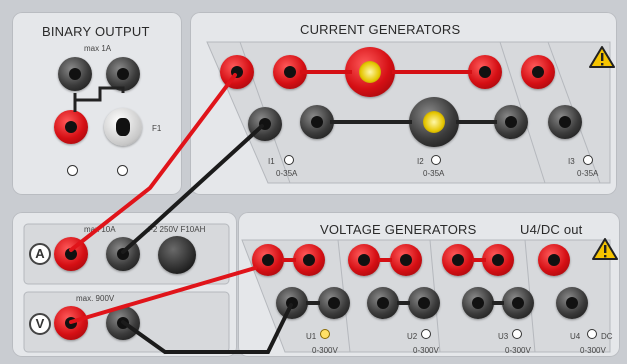 The height and width of the screenshot is (364, 627). Describe the element at coordinates (420, 161) in the screenshot. I see `i2-label: I2` at that location.